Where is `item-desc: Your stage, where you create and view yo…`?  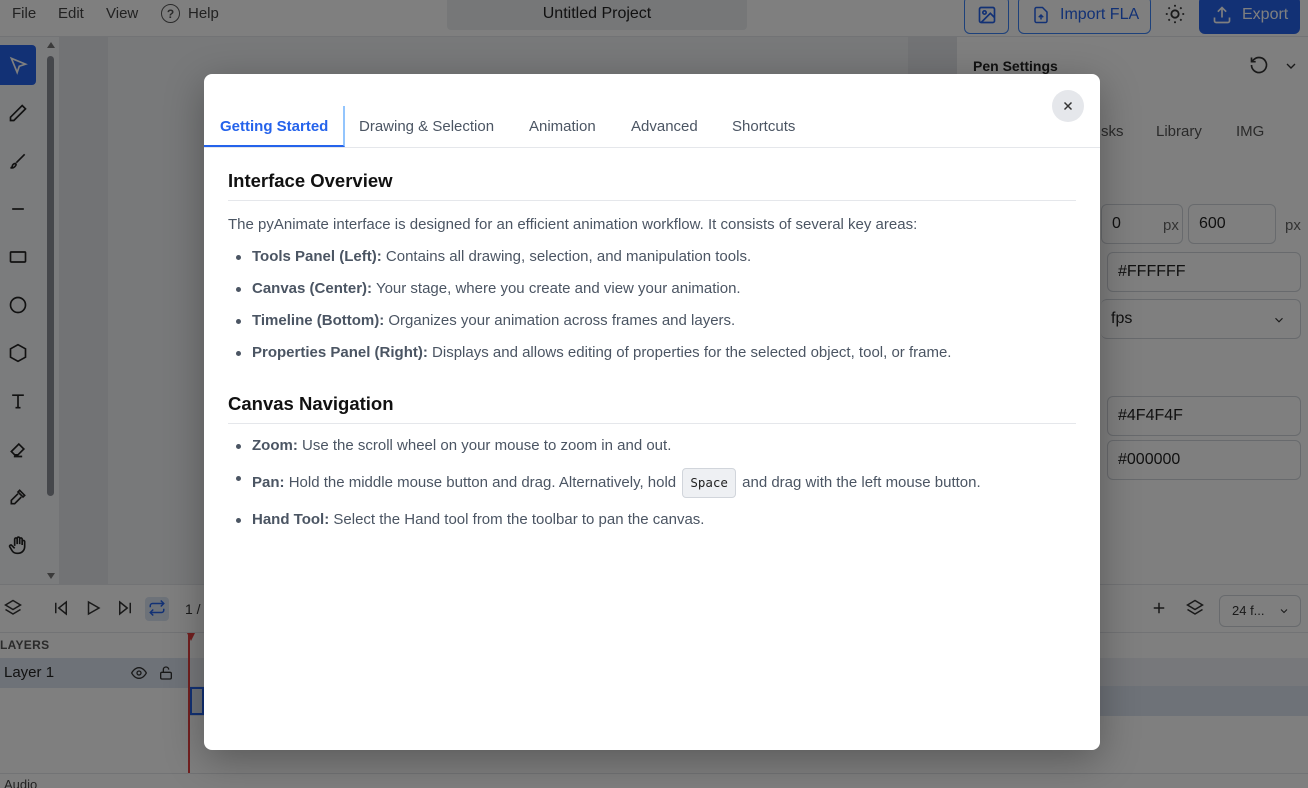 item-desc: Your stage, where you create and view yo… is located at coordinates (558, 288).